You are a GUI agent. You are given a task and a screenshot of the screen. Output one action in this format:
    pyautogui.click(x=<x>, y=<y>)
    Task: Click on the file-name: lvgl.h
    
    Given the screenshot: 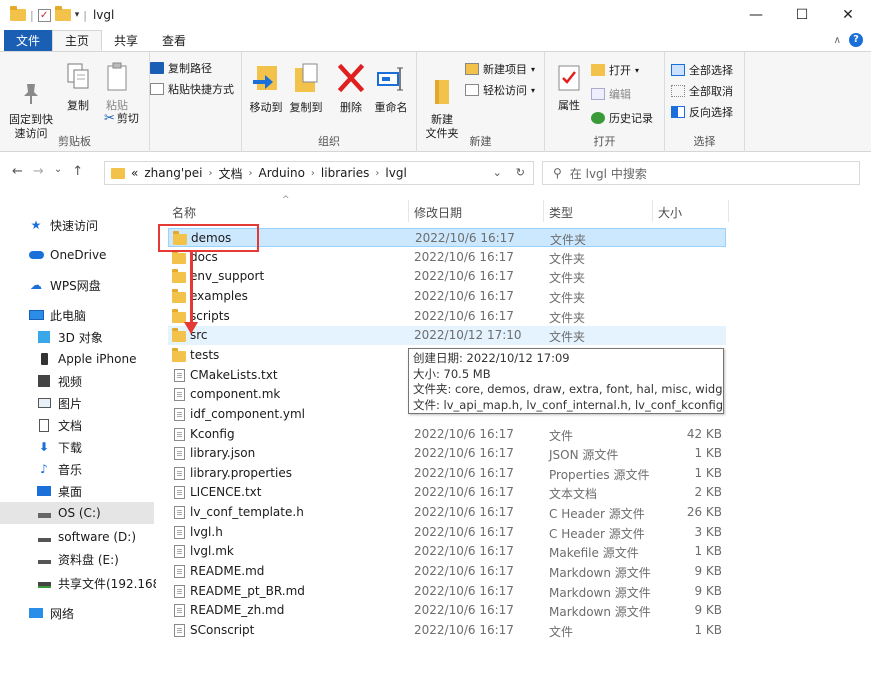 What is the action you would take?
    pyautogui.click(x=206, y=531)
    